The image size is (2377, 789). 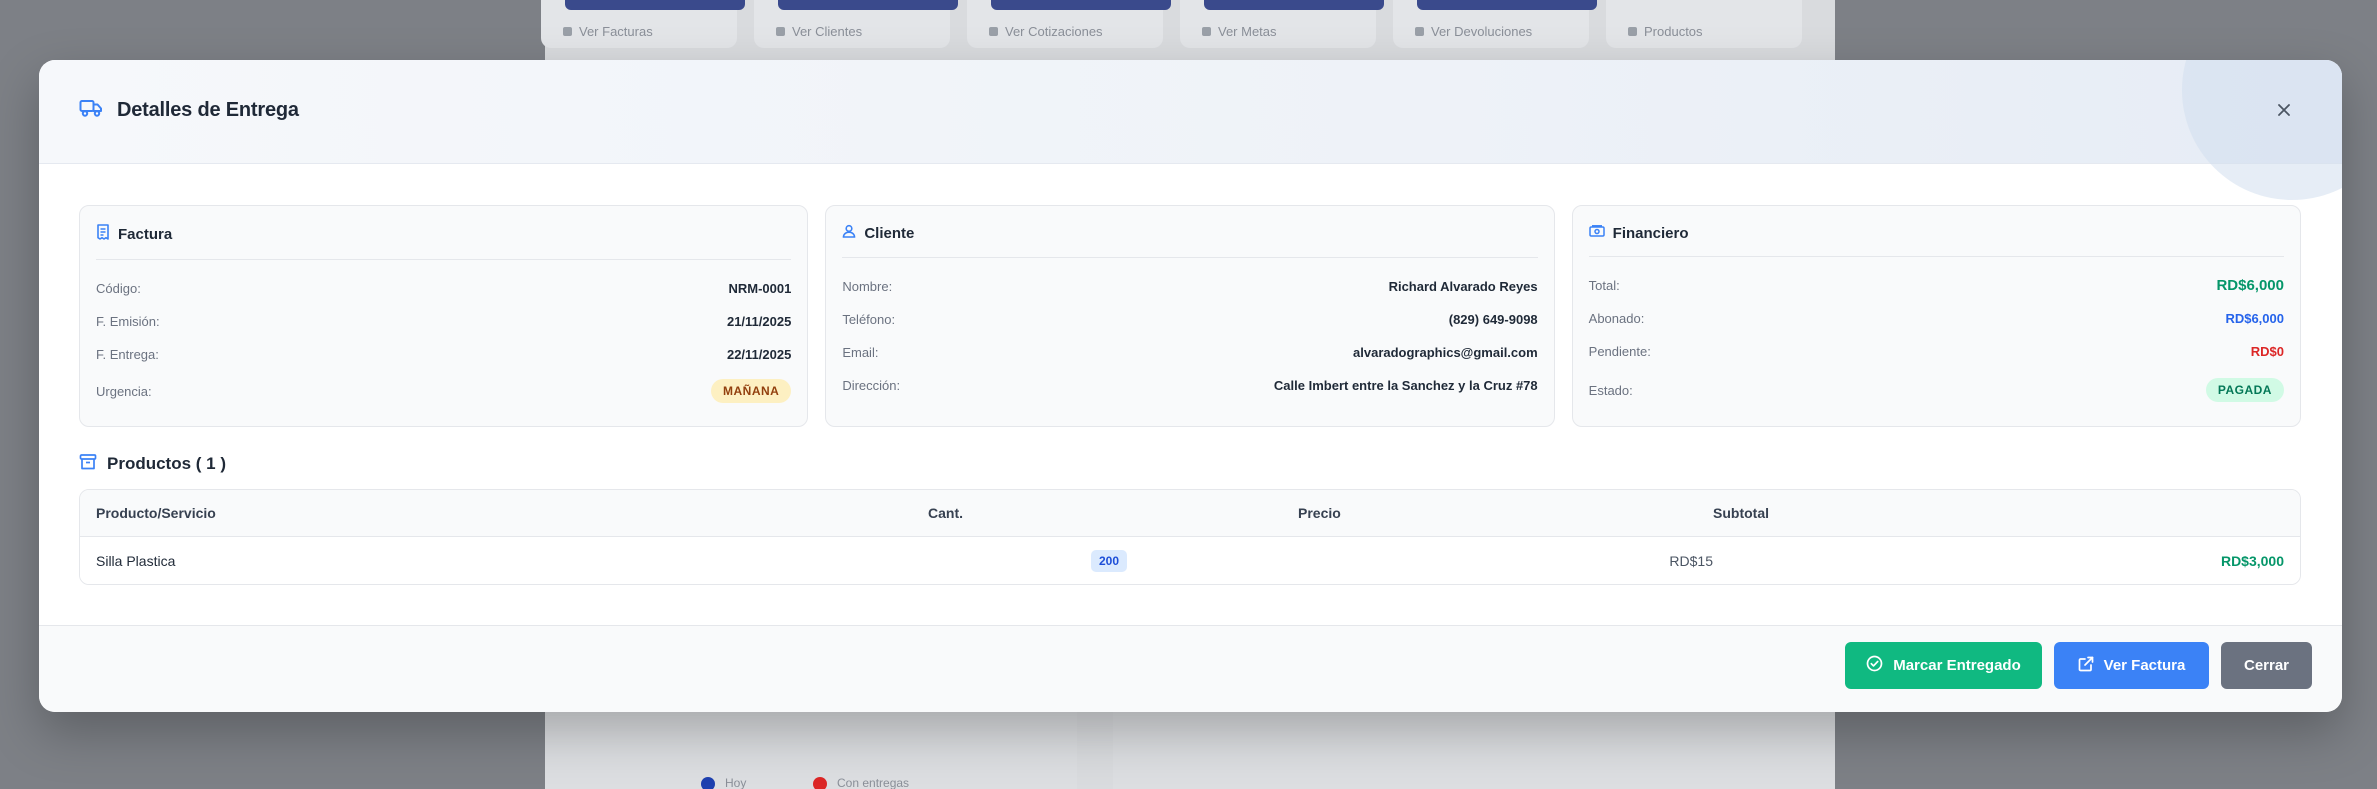 What do you see at coordinates (1874, 665) in the screenshot?
I see `check-circle-icon` at bounding box center [1874, 665].